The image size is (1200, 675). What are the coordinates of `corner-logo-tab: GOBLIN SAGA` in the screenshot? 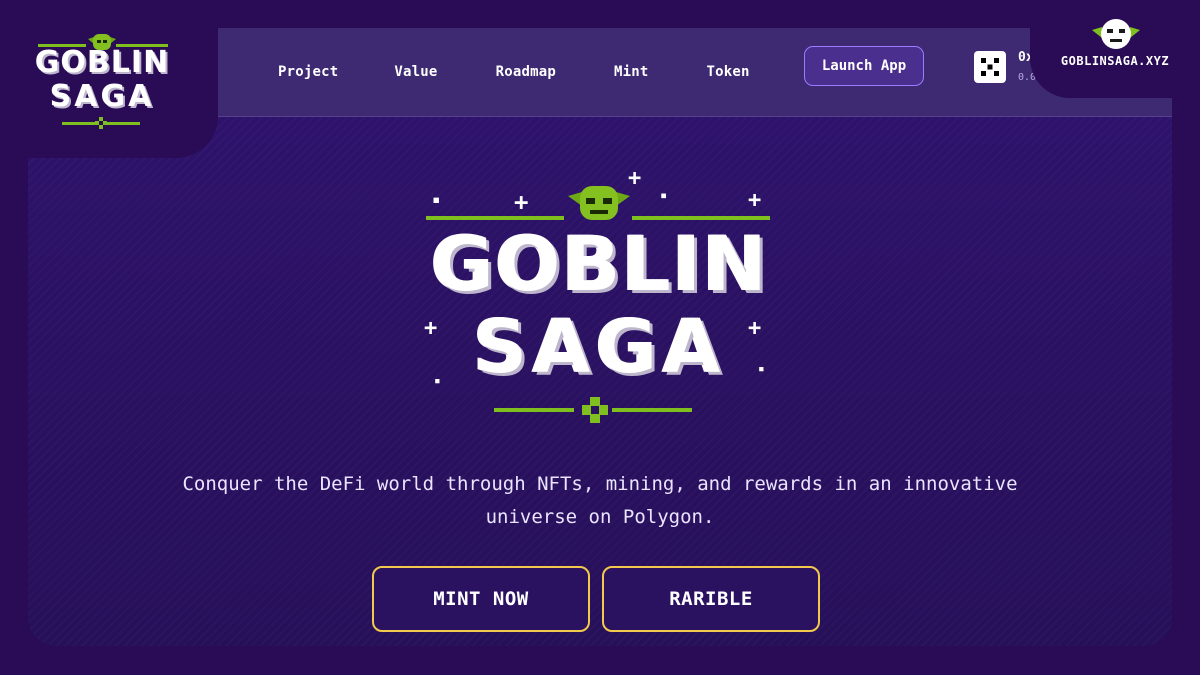 It's located at (109, 79).